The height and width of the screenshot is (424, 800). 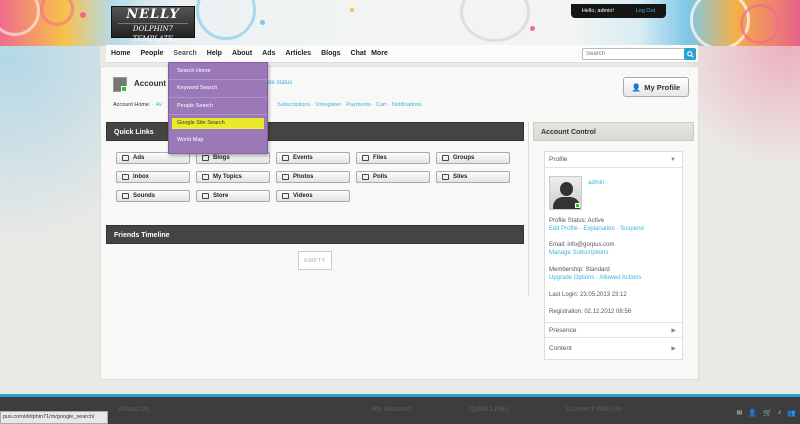 What do you see at coordinates (594, 409) in the screenshot?
I see `footer-heading-connect: Connect With Us` at bounding box center [594, 409].